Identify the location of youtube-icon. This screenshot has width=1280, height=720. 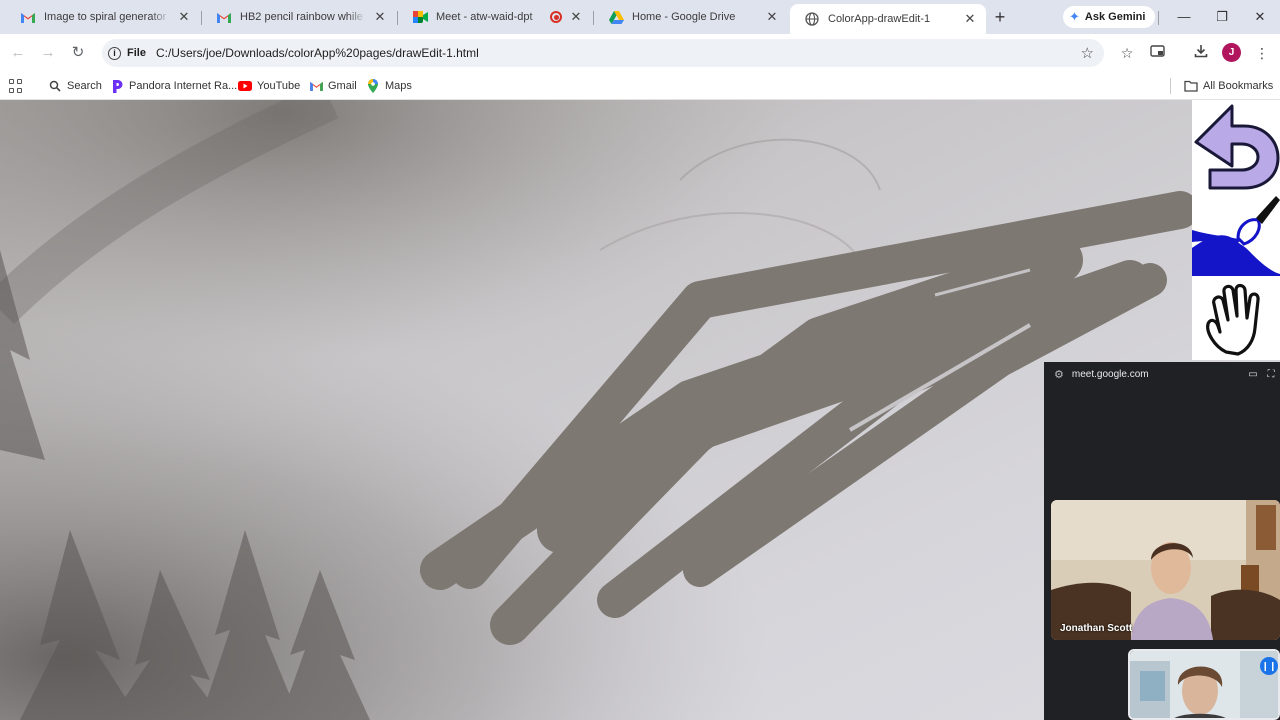
(245, 86).